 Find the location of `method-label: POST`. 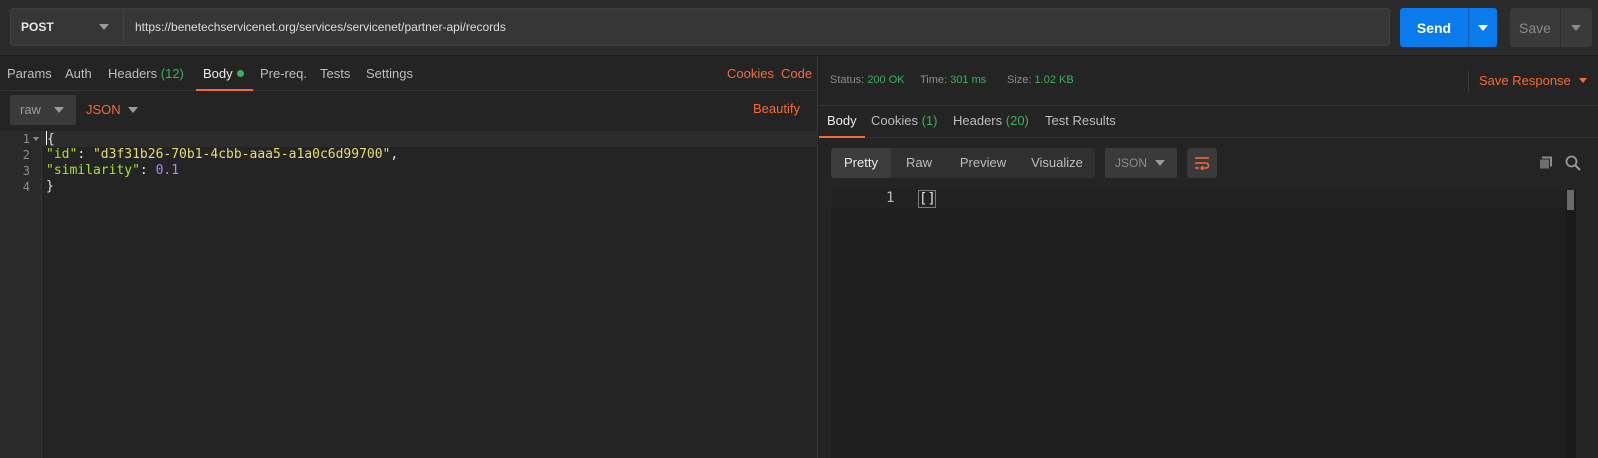

method-label: POST is located at coordinates (37, 27).